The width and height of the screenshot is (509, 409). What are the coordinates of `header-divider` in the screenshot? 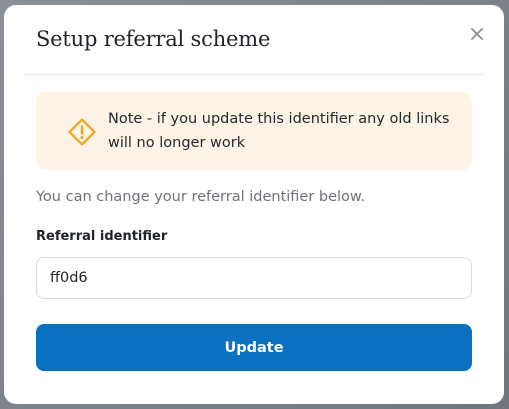 It's located at (254, 74).